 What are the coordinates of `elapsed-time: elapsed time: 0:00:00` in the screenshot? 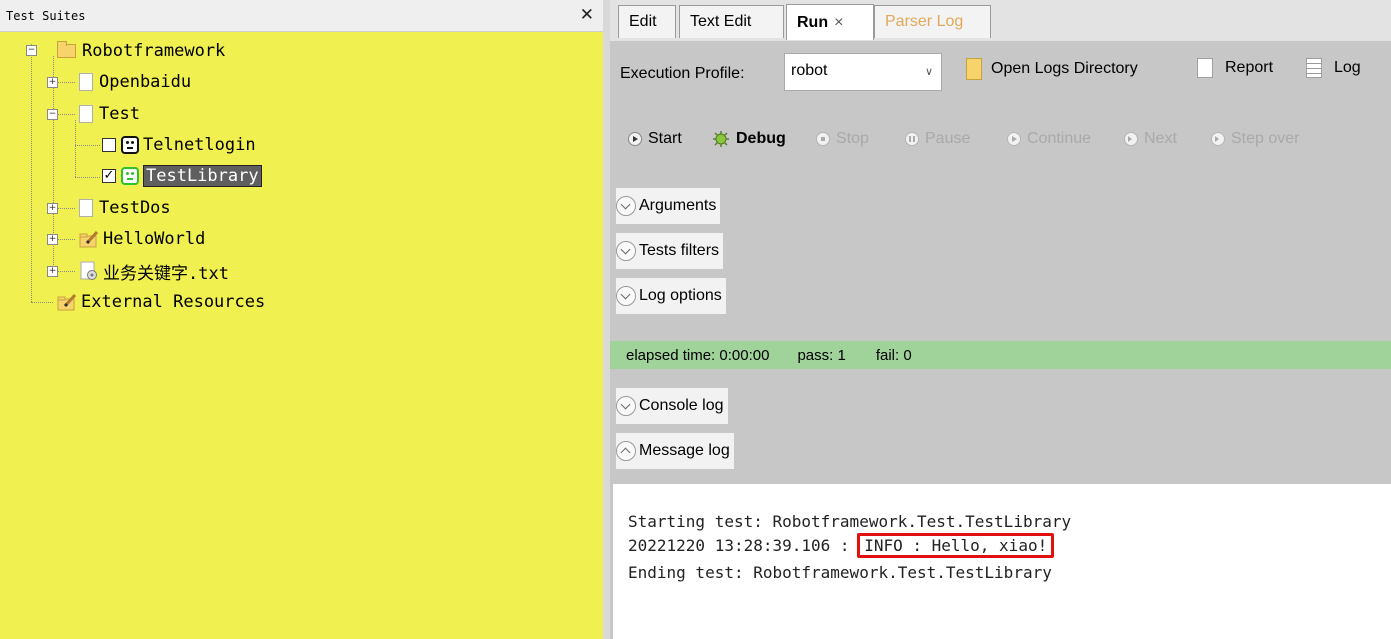 It's located at (698, 355).